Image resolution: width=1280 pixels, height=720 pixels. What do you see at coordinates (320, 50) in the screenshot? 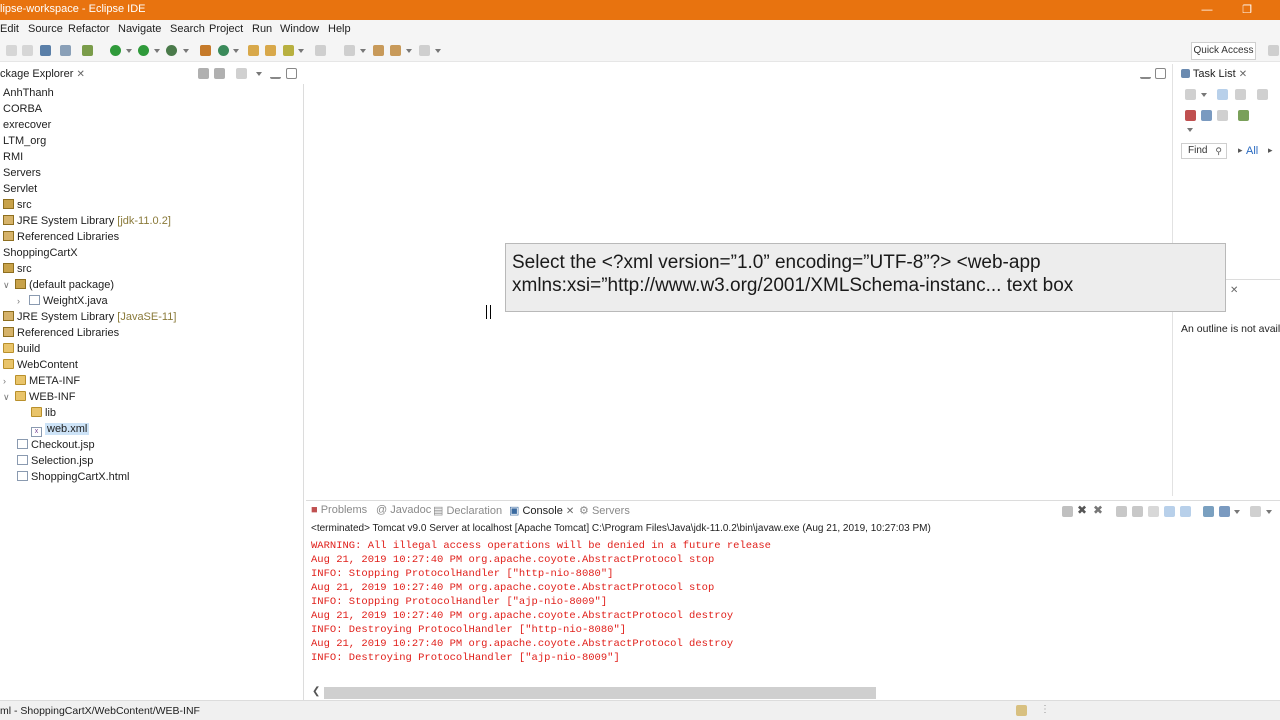
I see `annotation-next-icon` at bounding box center [320, 50].